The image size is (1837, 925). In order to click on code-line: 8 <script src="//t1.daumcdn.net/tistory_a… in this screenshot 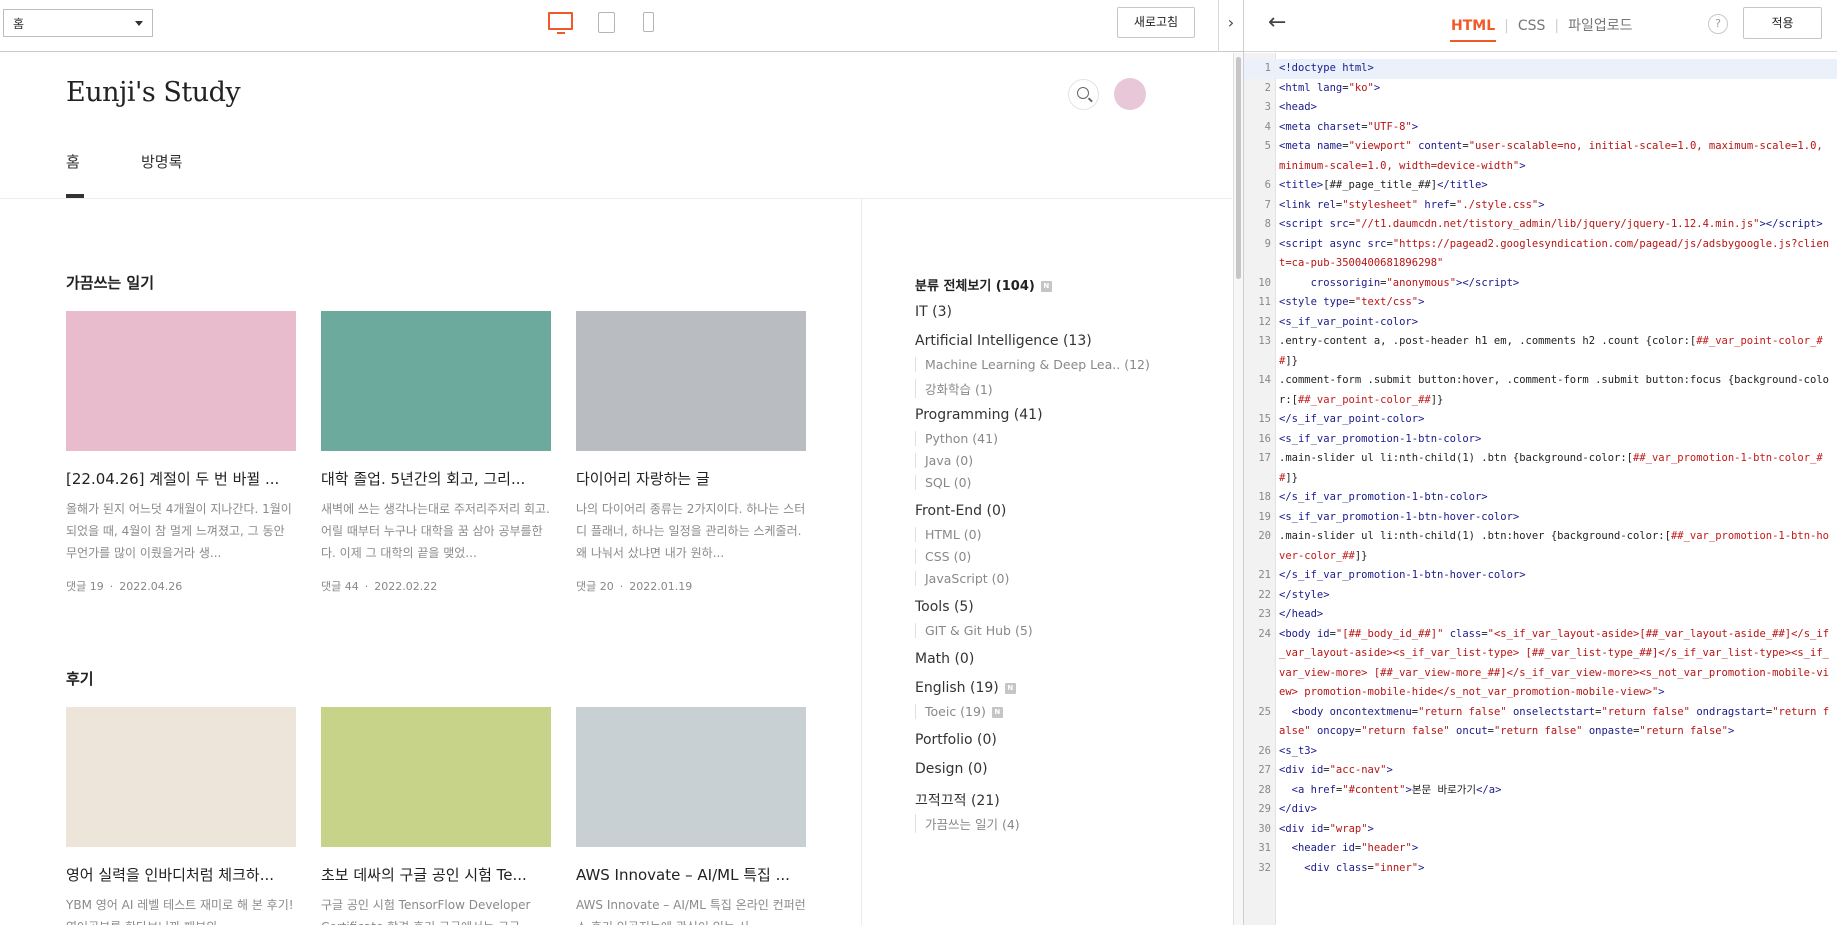, I will do `click(1540, 225)`.